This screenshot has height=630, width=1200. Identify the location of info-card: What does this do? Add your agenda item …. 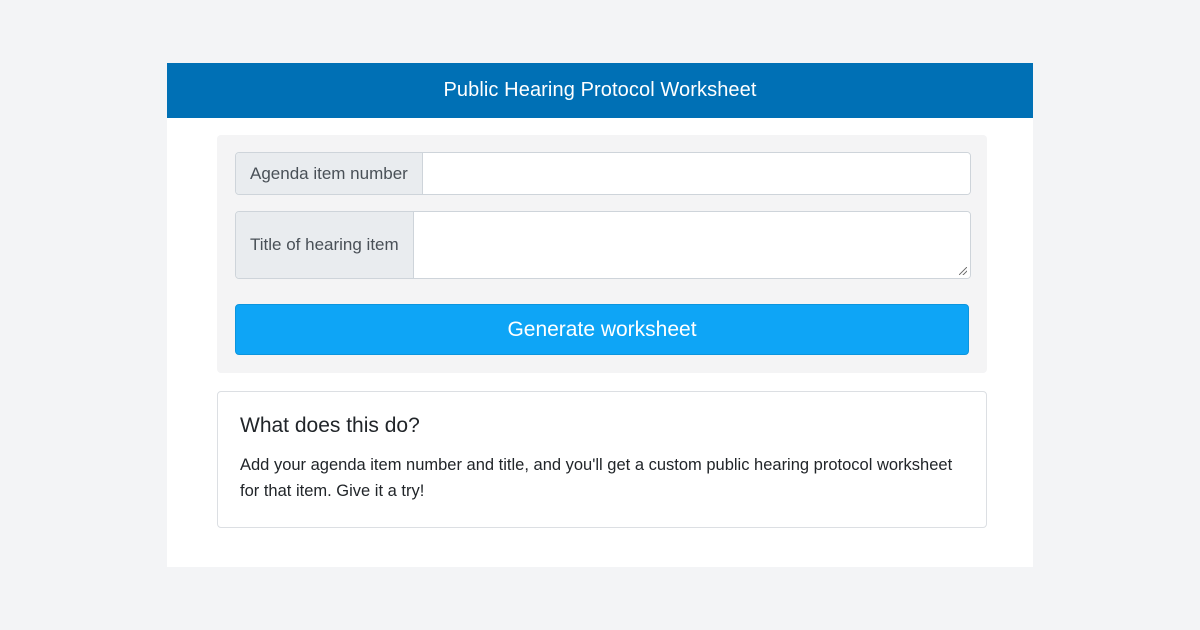
(602, 459).